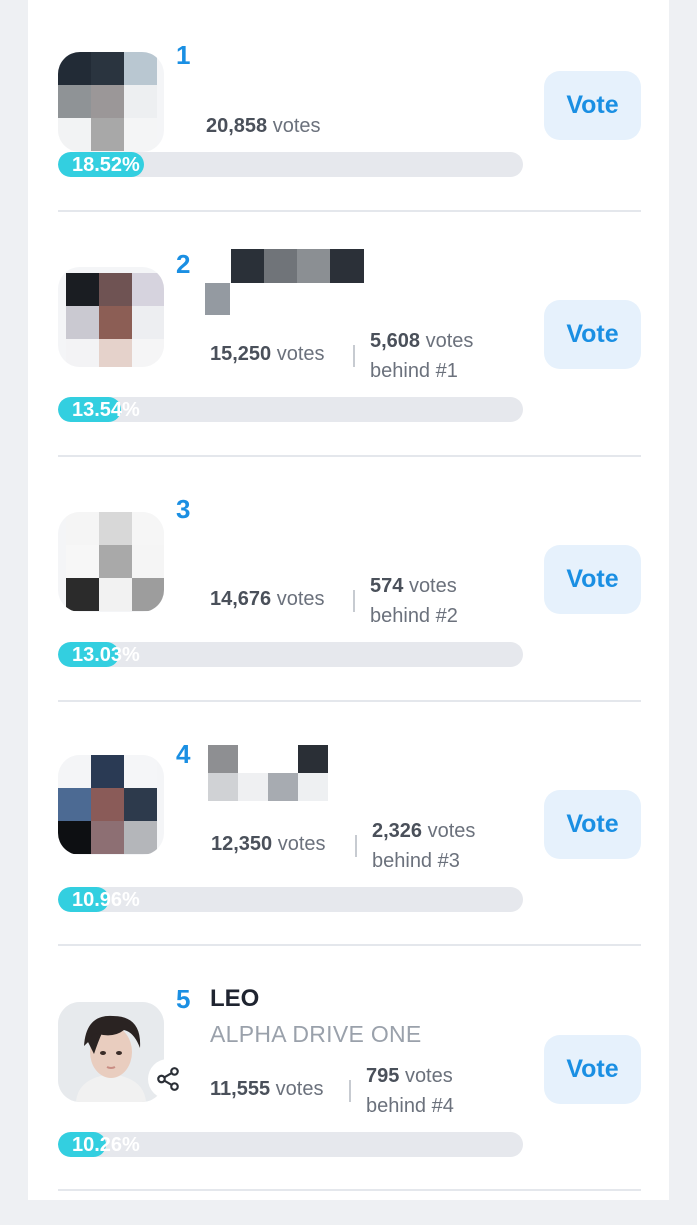 The image size is (697, 1225). Describe the element at coordinates (242, 844) in the screenshot. I see `vote-count-number: 12,350` at that location.